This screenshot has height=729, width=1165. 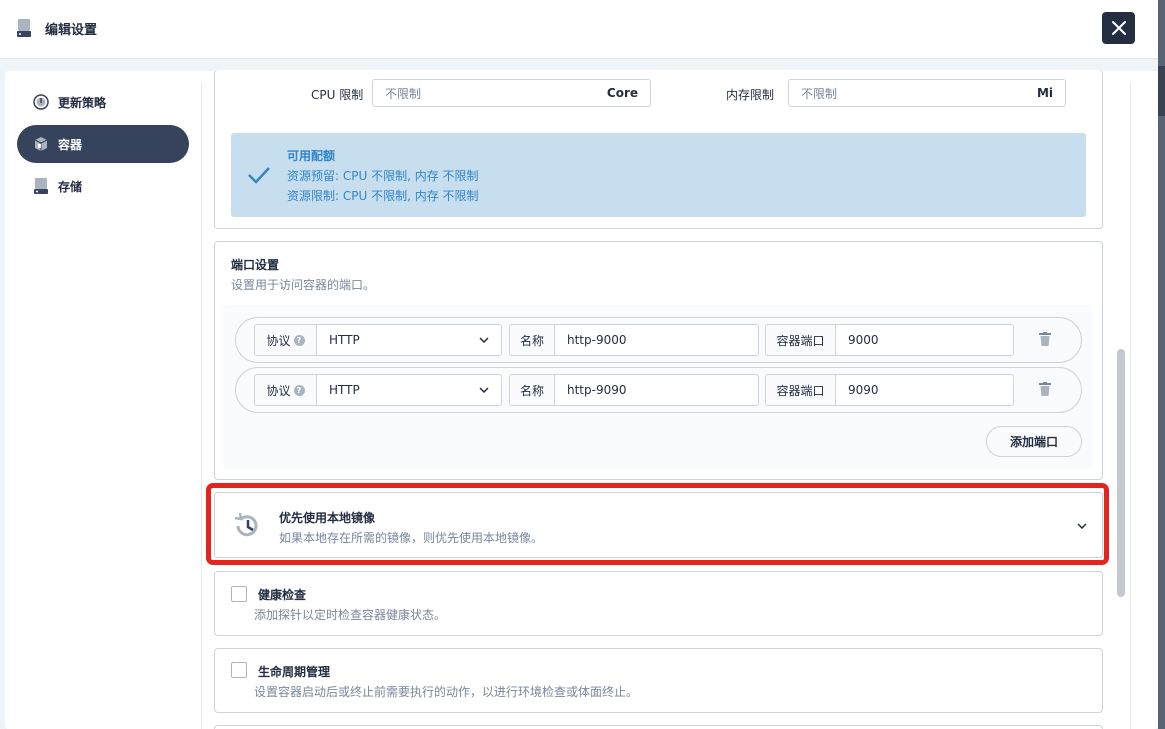 What do you see at coordinates (511, 93) in the screenshot?
I see `cpu-limit-input: 不限制 Core` at bounding box center [511, 93].